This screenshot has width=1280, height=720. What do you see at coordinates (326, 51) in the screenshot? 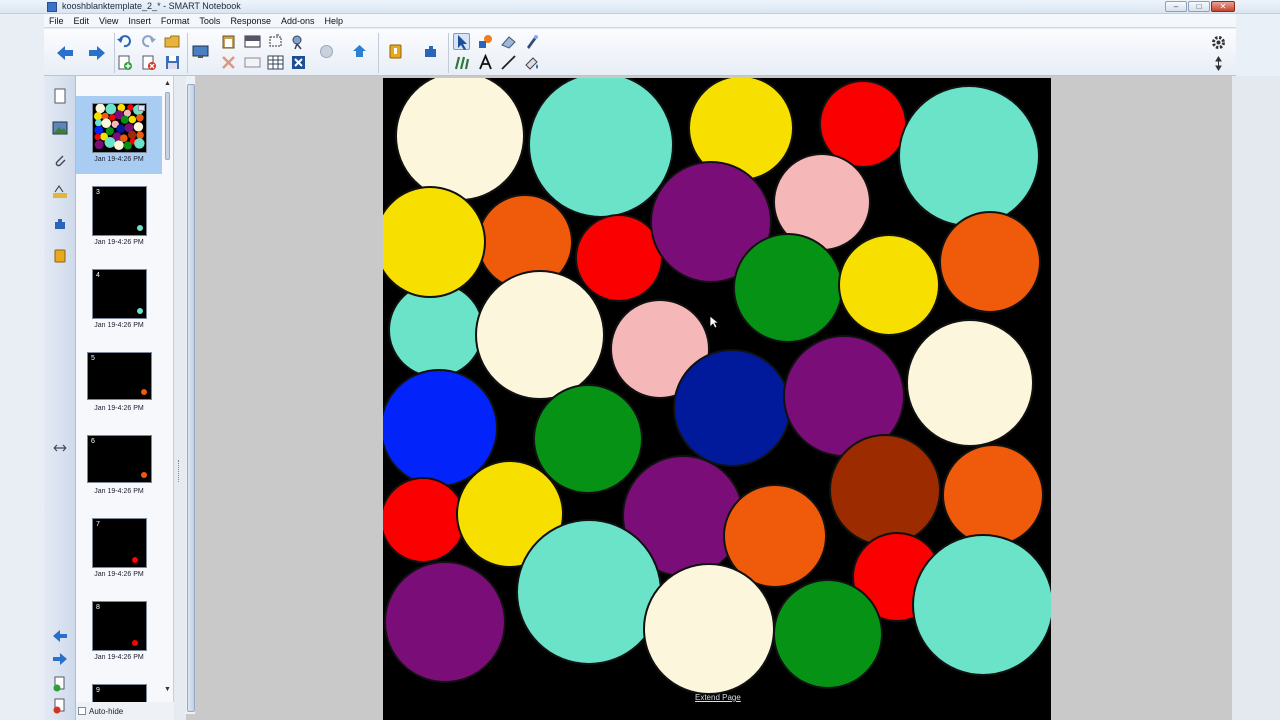
I see `home-icon` at bounding box center [326, 51].